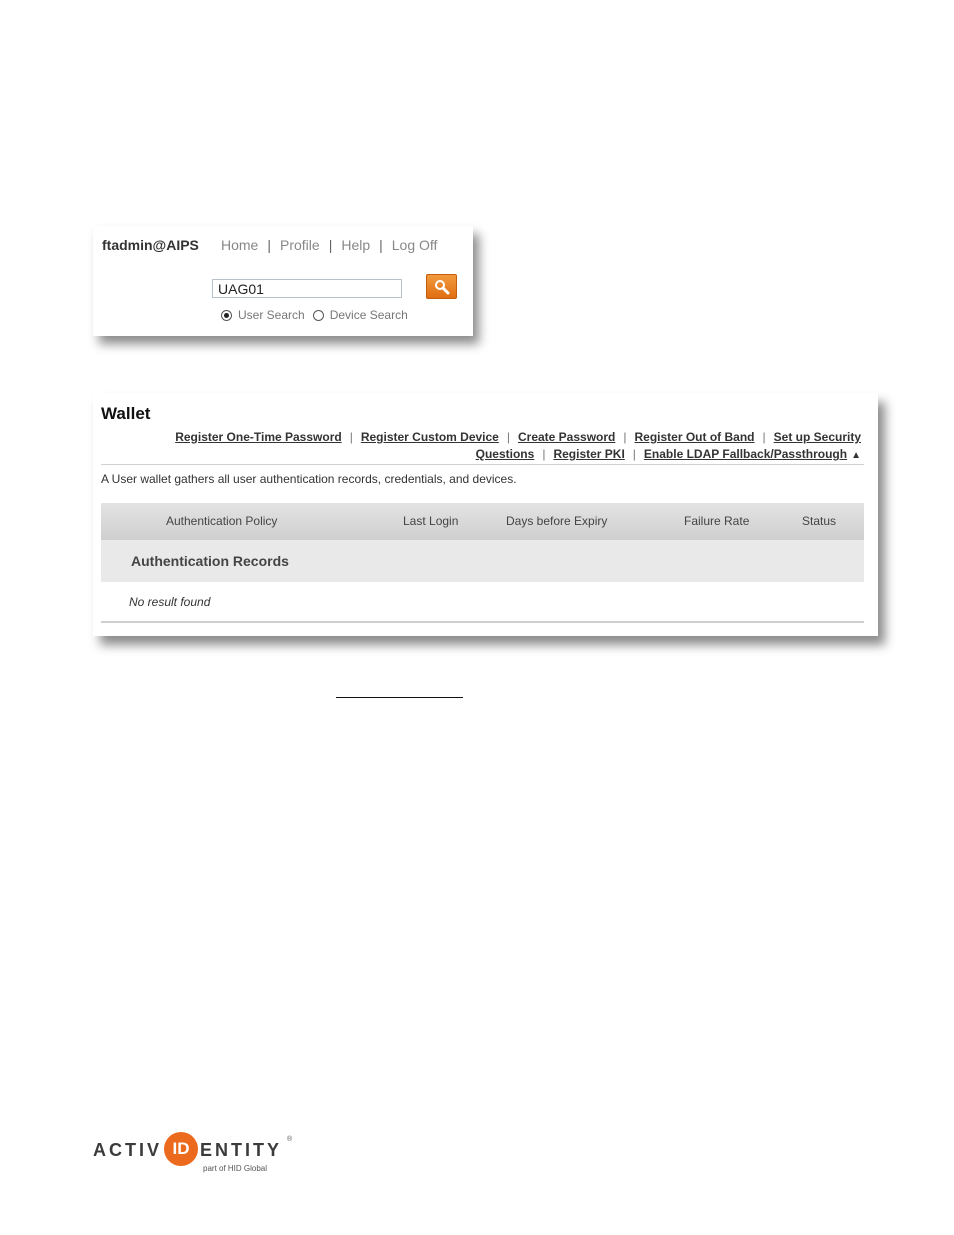  What do you see at coordinates (126, 413) in the screenshot?
I see `wallet-title: Wallet` at bounding box center [126, 413].